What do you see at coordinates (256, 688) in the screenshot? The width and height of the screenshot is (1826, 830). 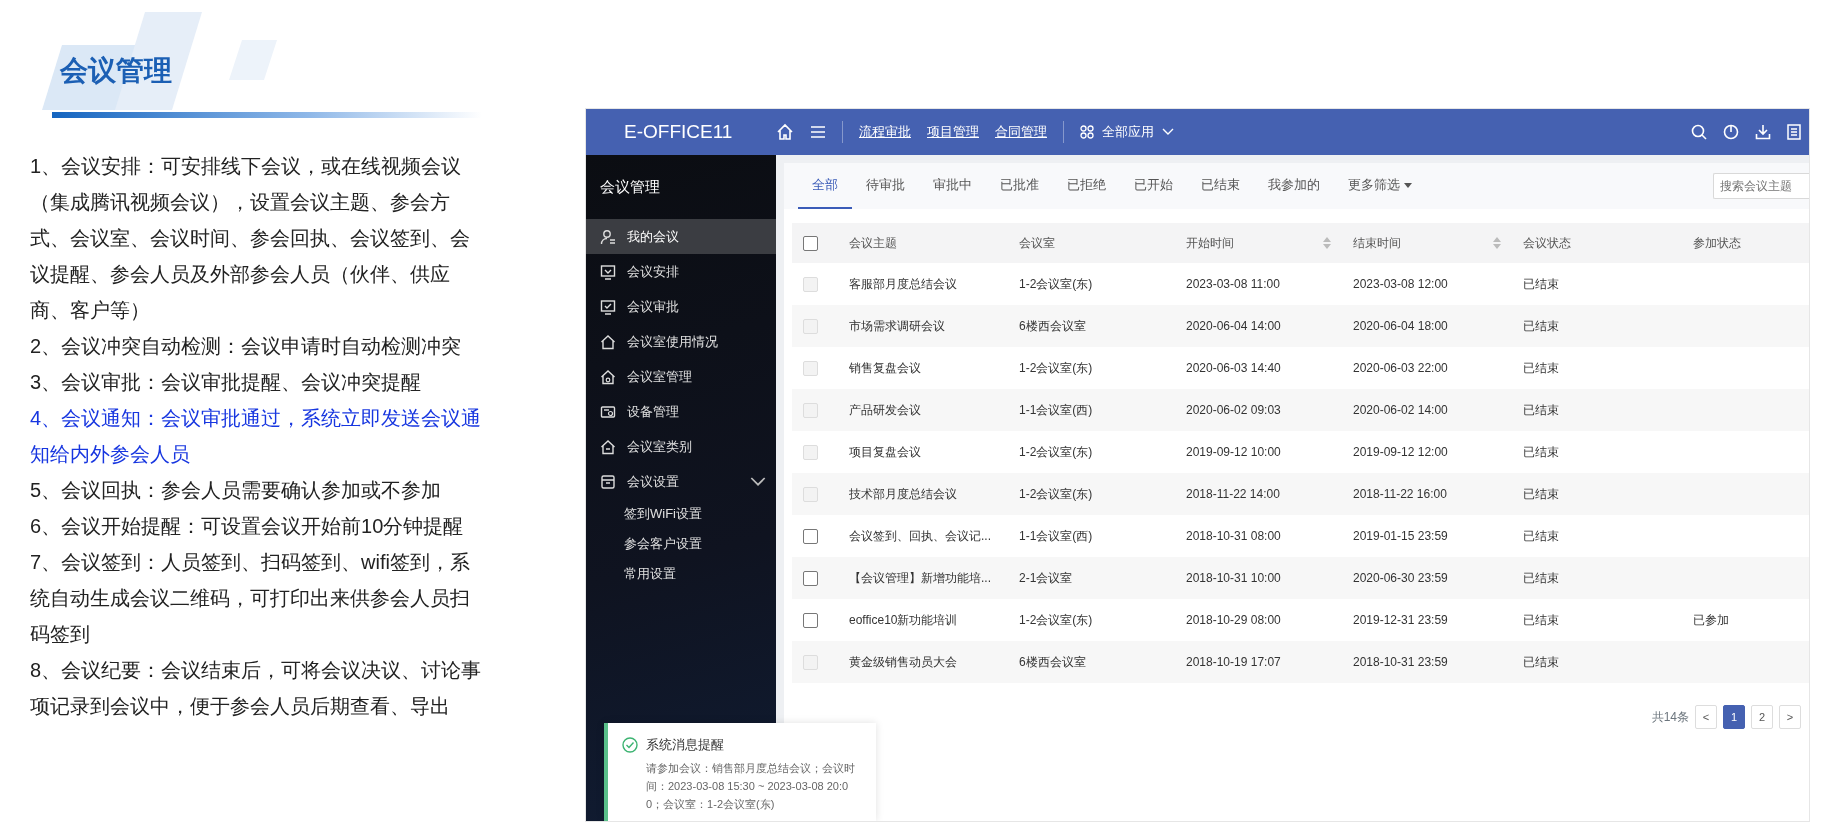 I see `feature-point: 8、会议纪要：会议结束后，可将会议决议、讨论事项记录到会议中，便于参会人员后期查看、导出` at bounding box center [256, 688].